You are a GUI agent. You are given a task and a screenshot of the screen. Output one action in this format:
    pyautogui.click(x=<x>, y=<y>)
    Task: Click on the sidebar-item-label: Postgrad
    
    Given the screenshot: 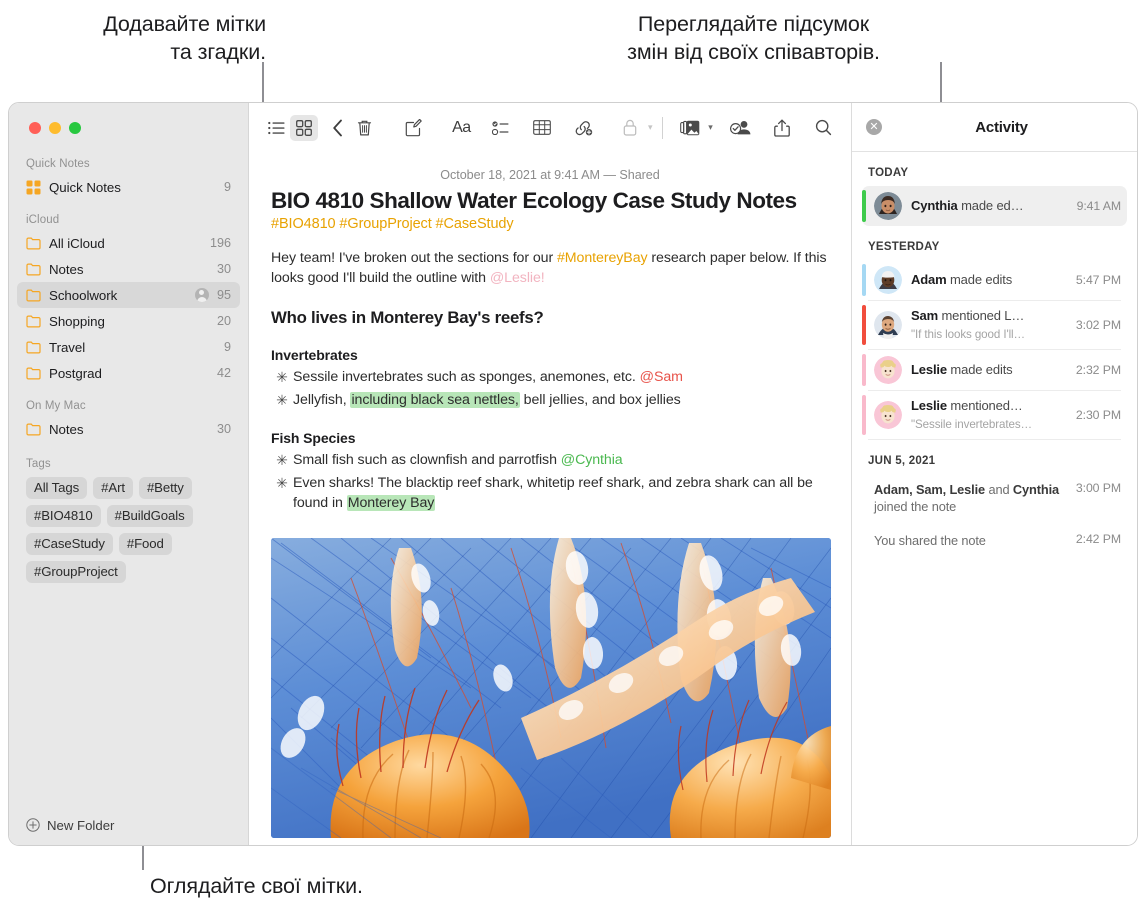 What is the action you would take?
    pyautogui.click(x=75, y=373)
    